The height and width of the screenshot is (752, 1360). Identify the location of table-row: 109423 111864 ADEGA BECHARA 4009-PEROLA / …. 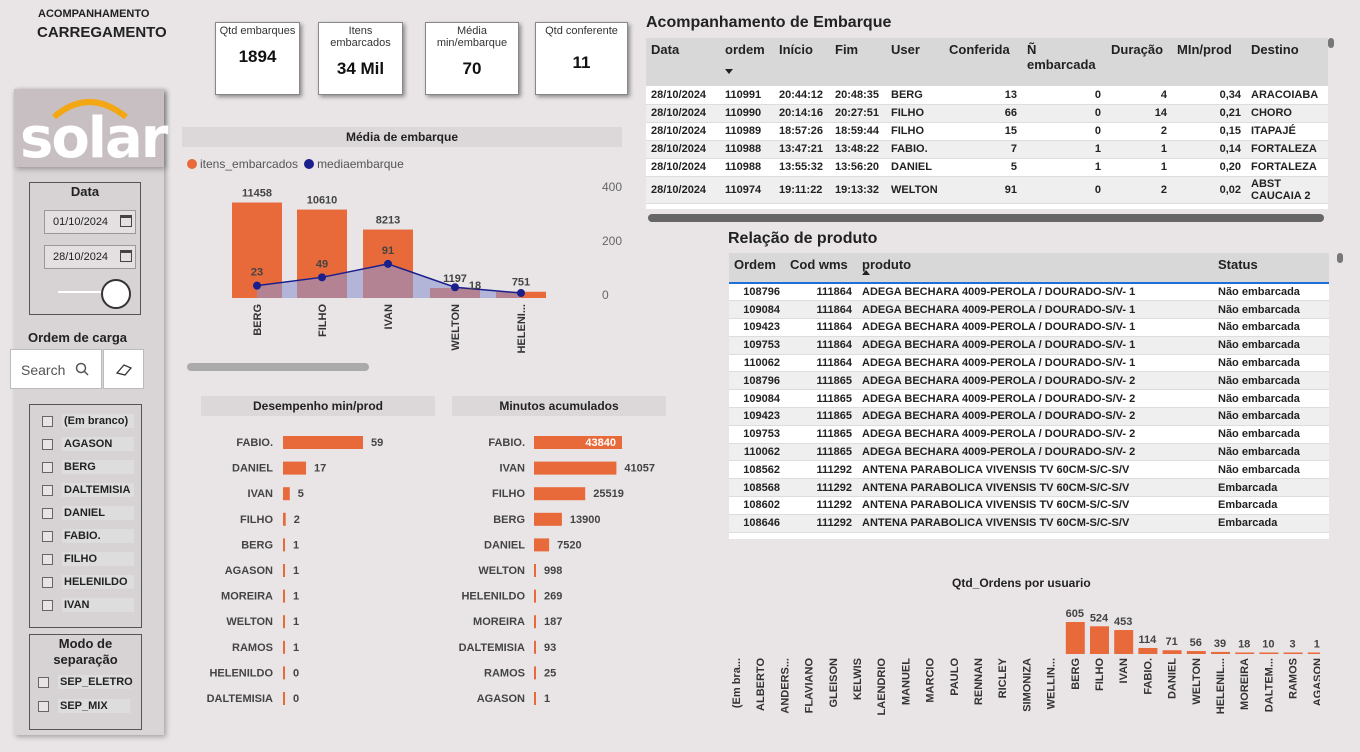
(1029, 327).